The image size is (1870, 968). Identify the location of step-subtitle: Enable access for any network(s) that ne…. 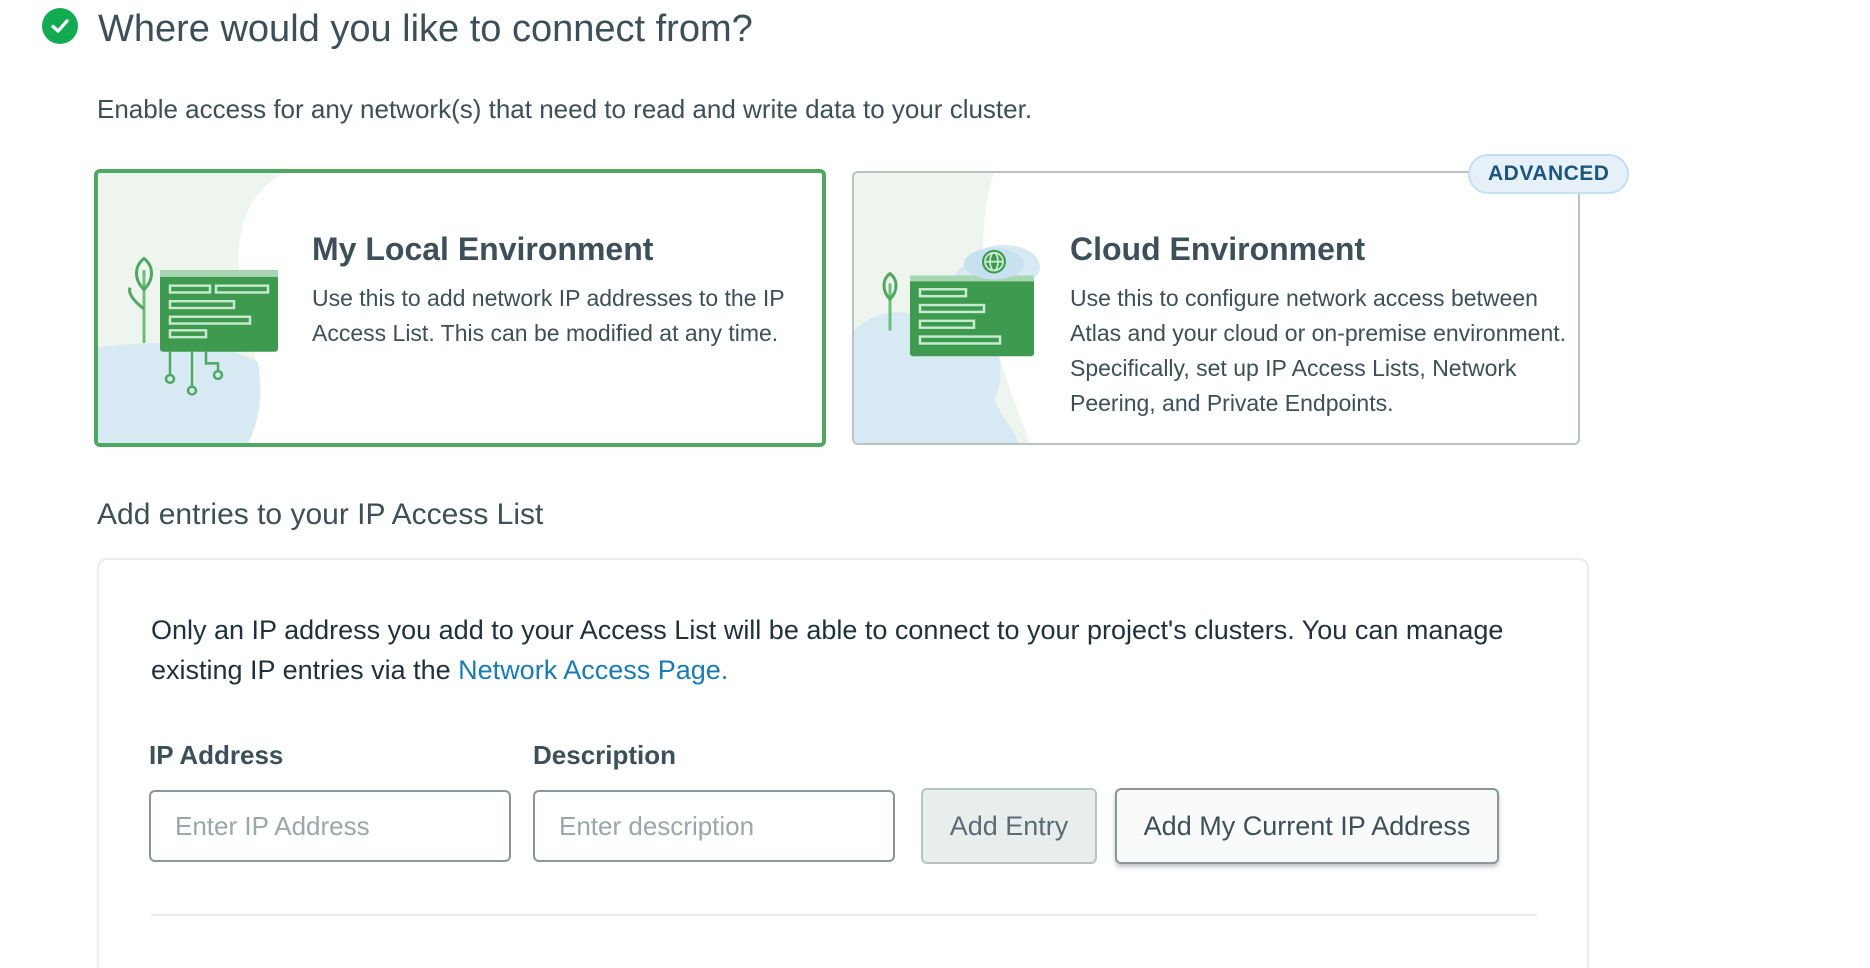
(565, 109).